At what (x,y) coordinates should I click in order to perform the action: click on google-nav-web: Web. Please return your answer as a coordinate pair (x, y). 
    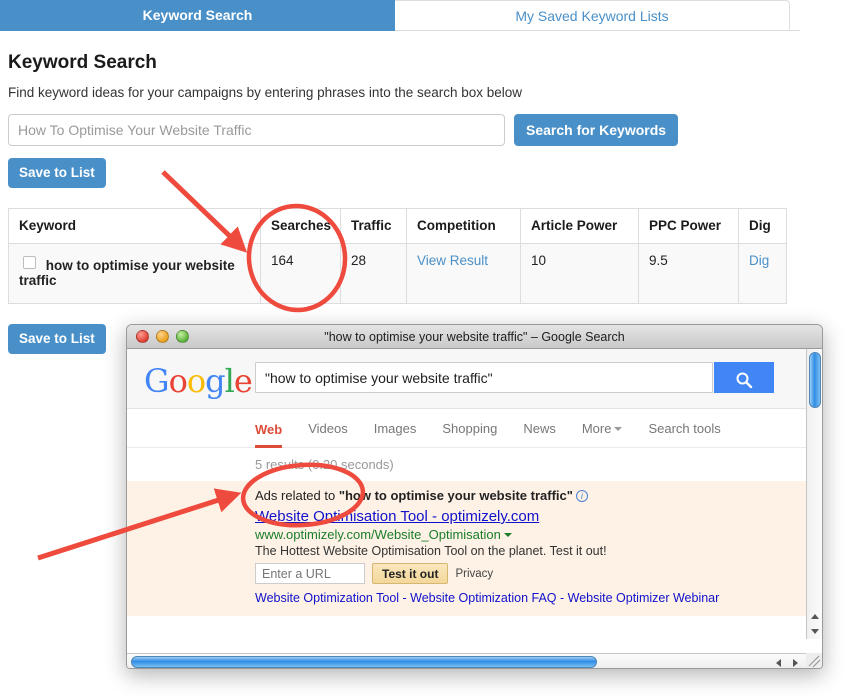
    Looking at the image, I should click on (269, 428).